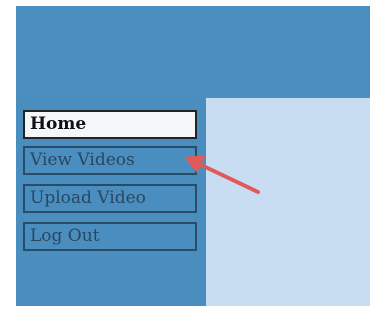 The height and width of the screenshot is (311, 374). What do you see at coordinates (110, 236) in the screenshot?
I see `nav-button-log-out: Log Out` at bounding box center [110, 236].